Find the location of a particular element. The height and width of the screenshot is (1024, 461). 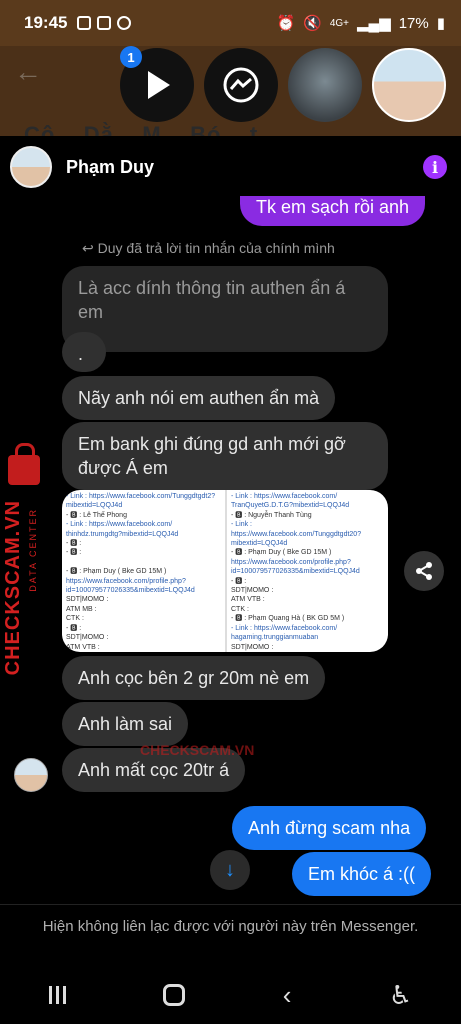

home-icon is located at coordinates (174, 995).